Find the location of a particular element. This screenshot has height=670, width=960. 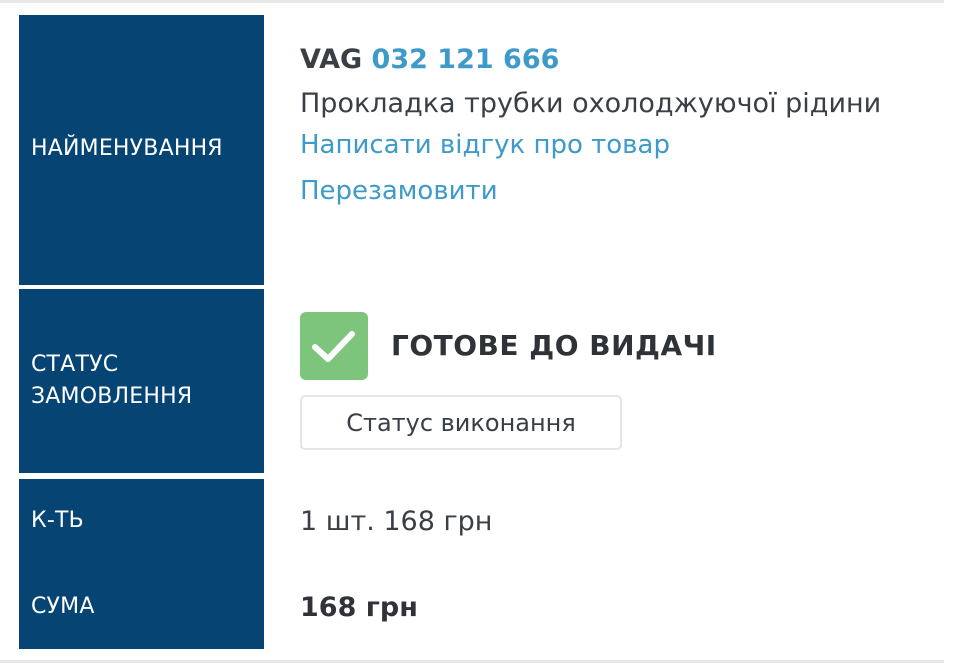

write-review-link: Написати відгук про товар is located at coordinates (485, 145).